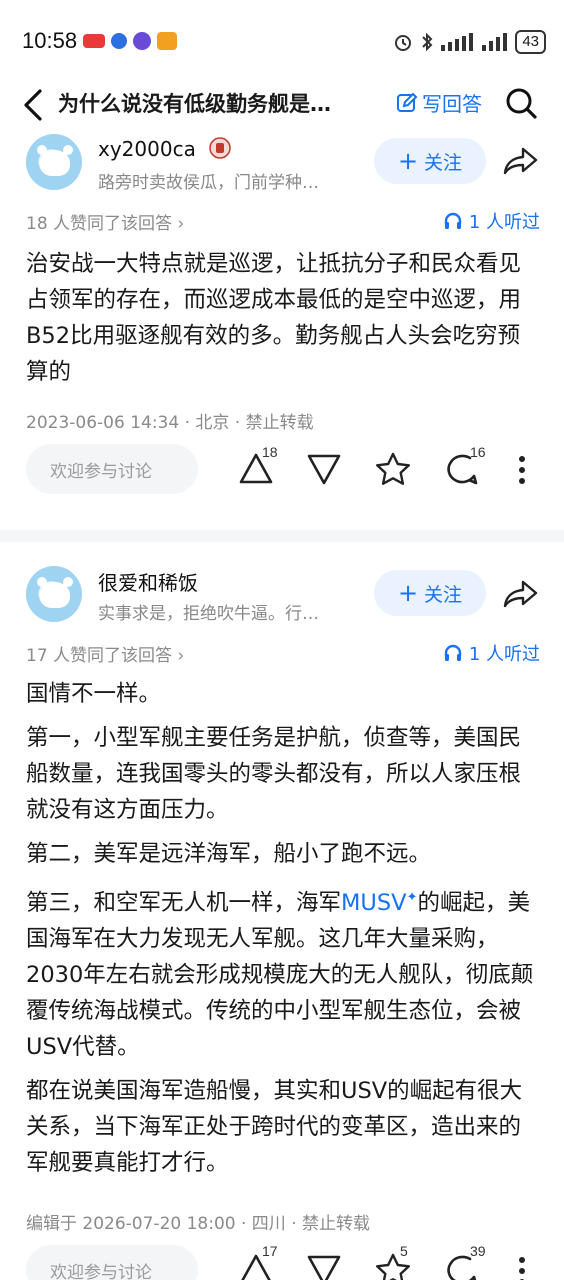 This screenshot has width=564, height=1280. Describe the element at coordinates (282, 42) in the screenshot. I see `status-bar: 10:58 43` at that location.